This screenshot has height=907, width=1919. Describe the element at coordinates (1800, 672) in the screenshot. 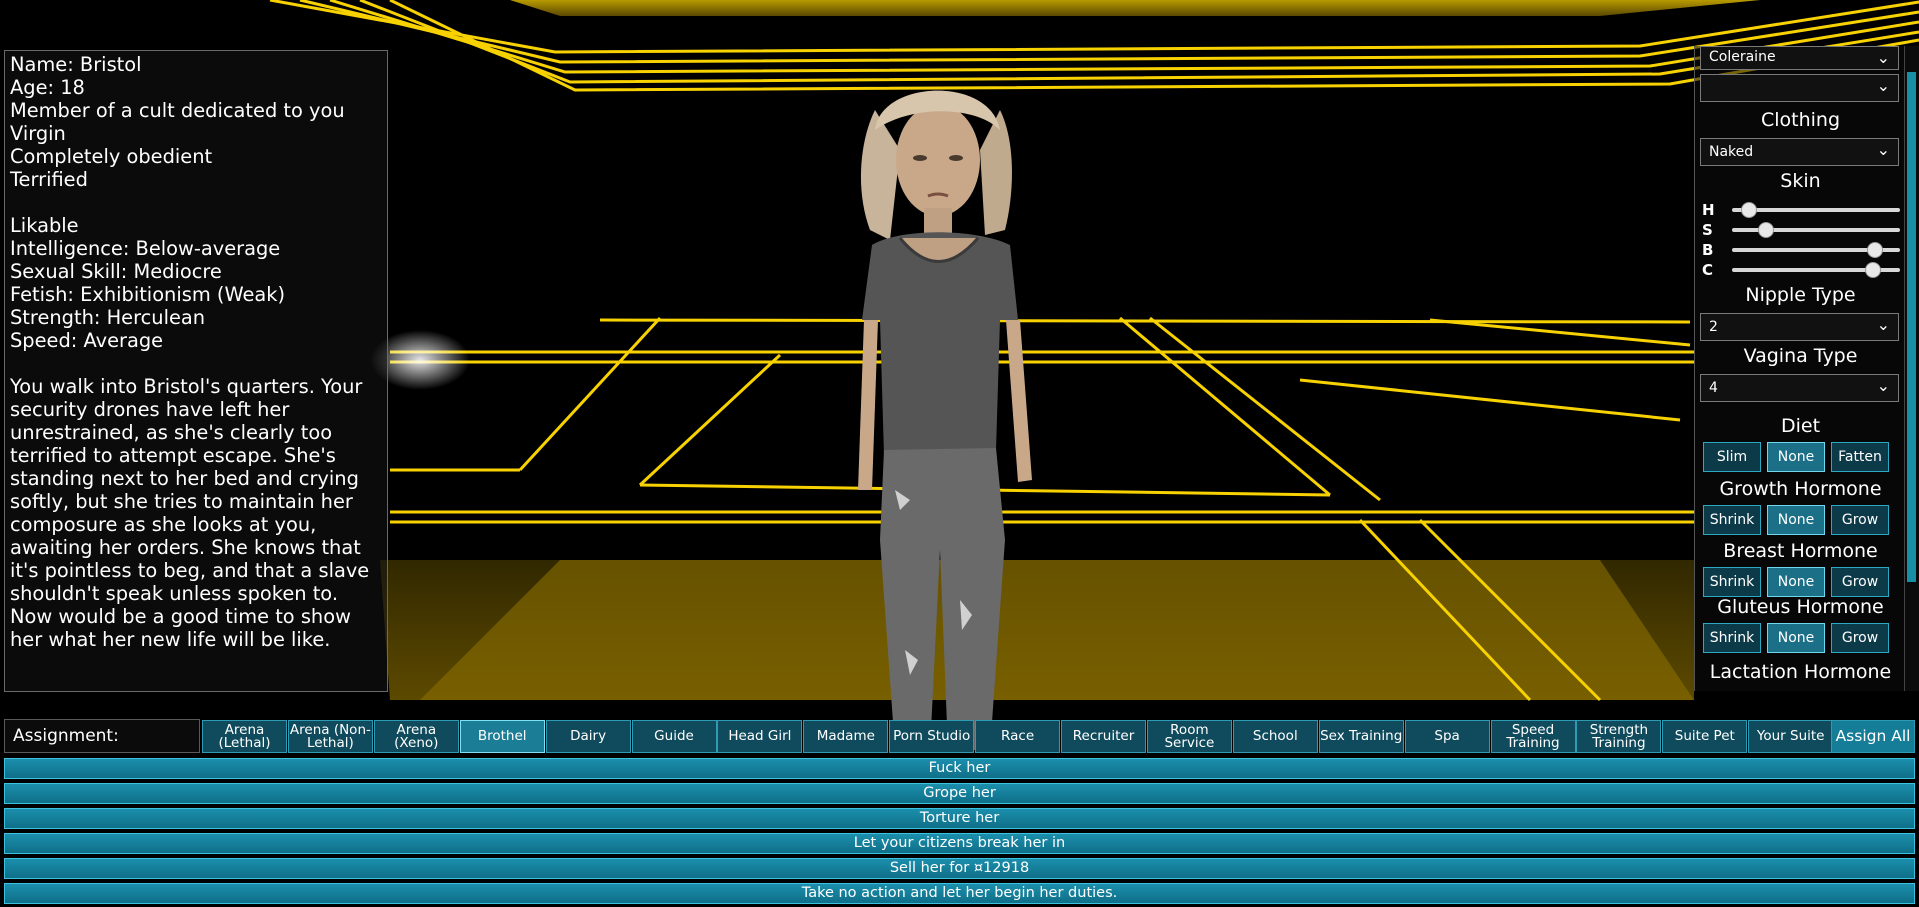

I see `lactation-hormone-title: Lactation Hormone` at that location.